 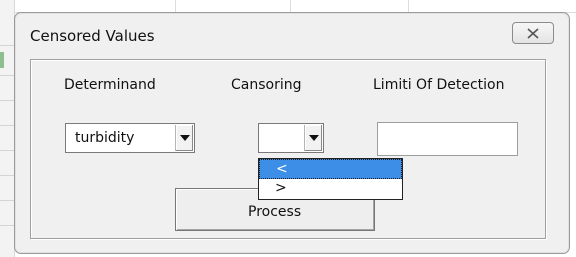 I want to click on limit-of-detection-label: Limiti Of Detection, so click(x=439, y=85).